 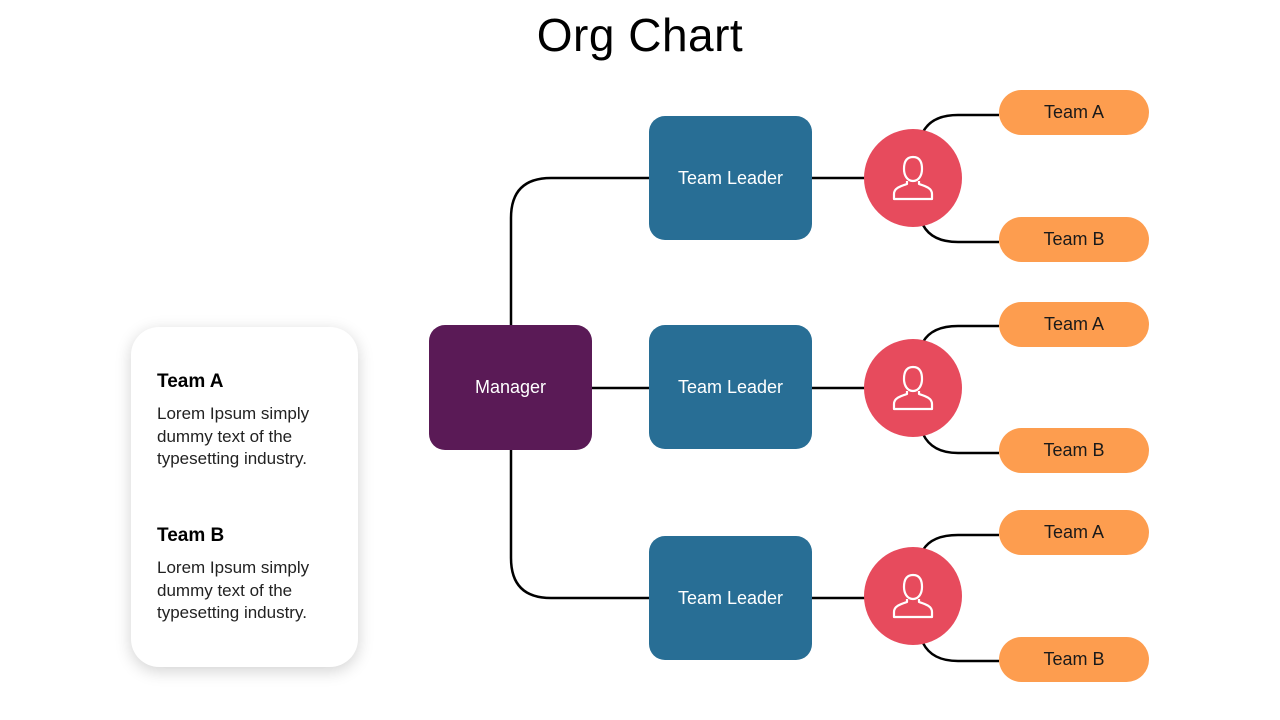 I want to click on connector-circle2-team-a, so click(x=960, y=333).